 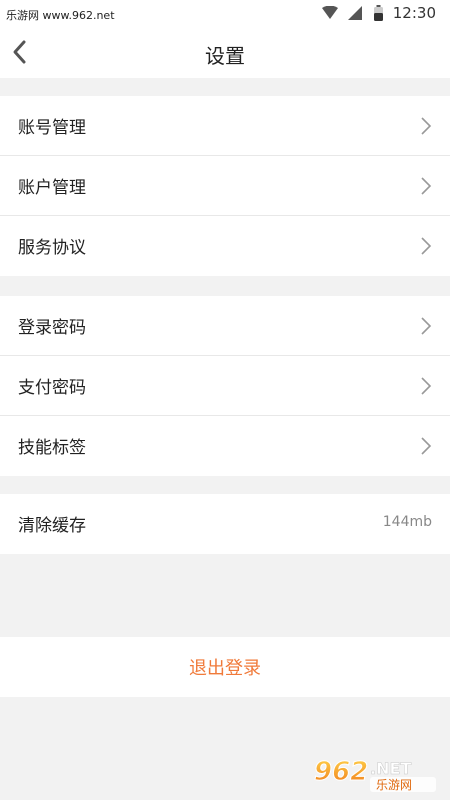 I want to click on row-label: 清除缓存, so click(x=52, y=526).